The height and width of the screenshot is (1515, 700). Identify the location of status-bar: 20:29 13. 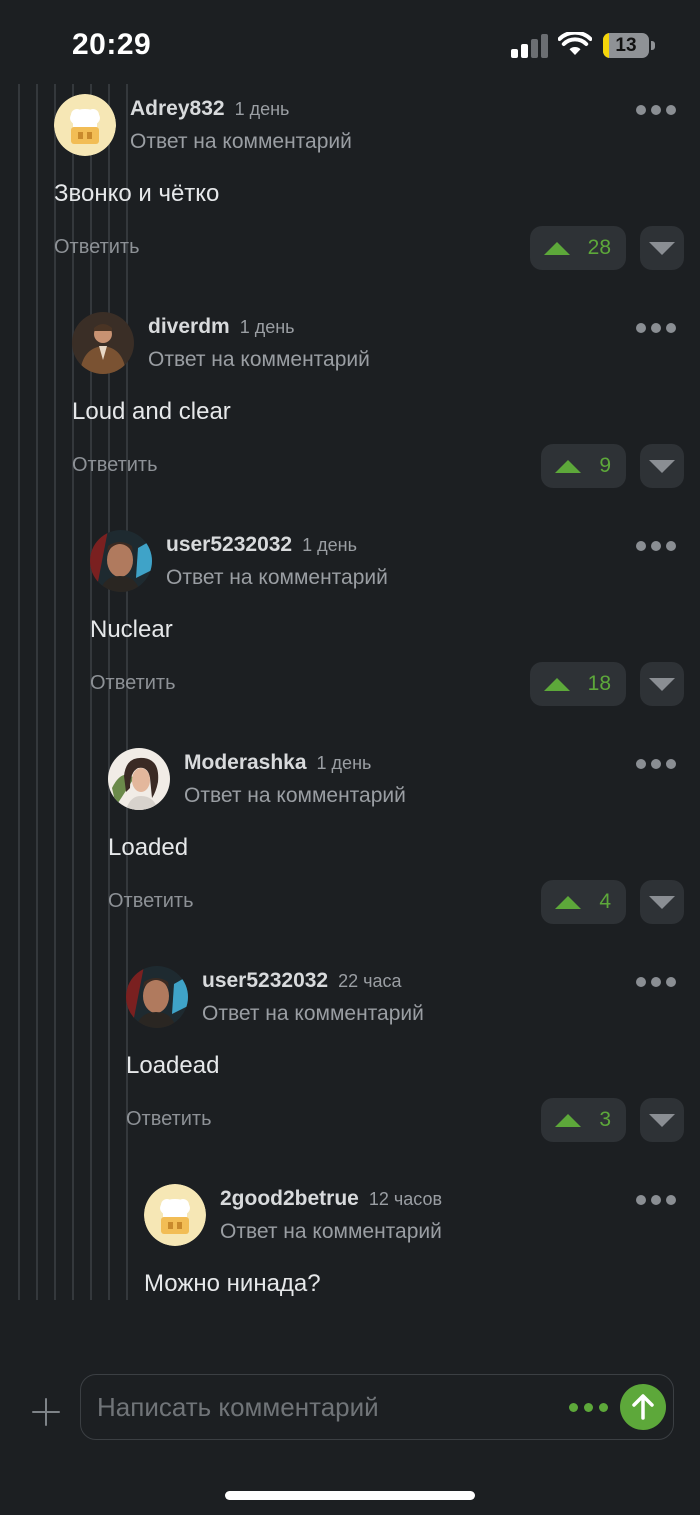
(350, 45).